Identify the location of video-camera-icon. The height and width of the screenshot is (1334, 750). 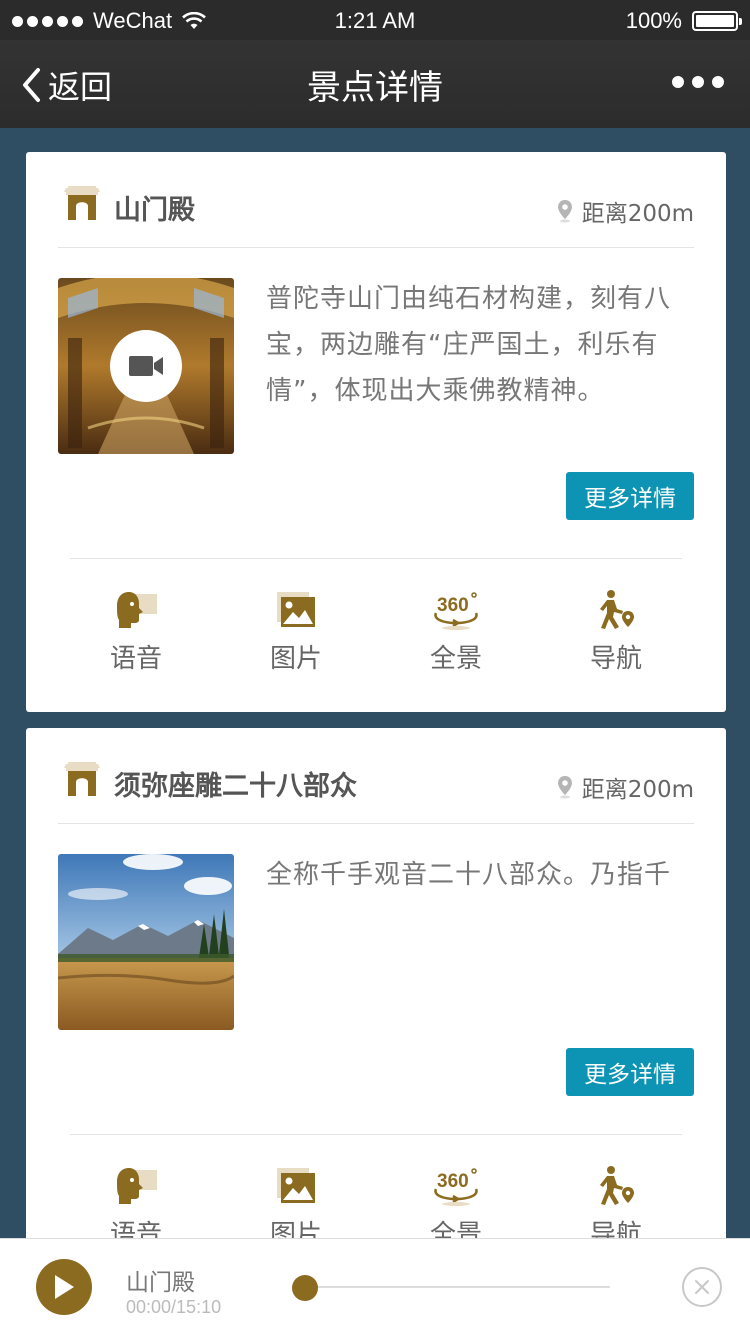
(146, 366).